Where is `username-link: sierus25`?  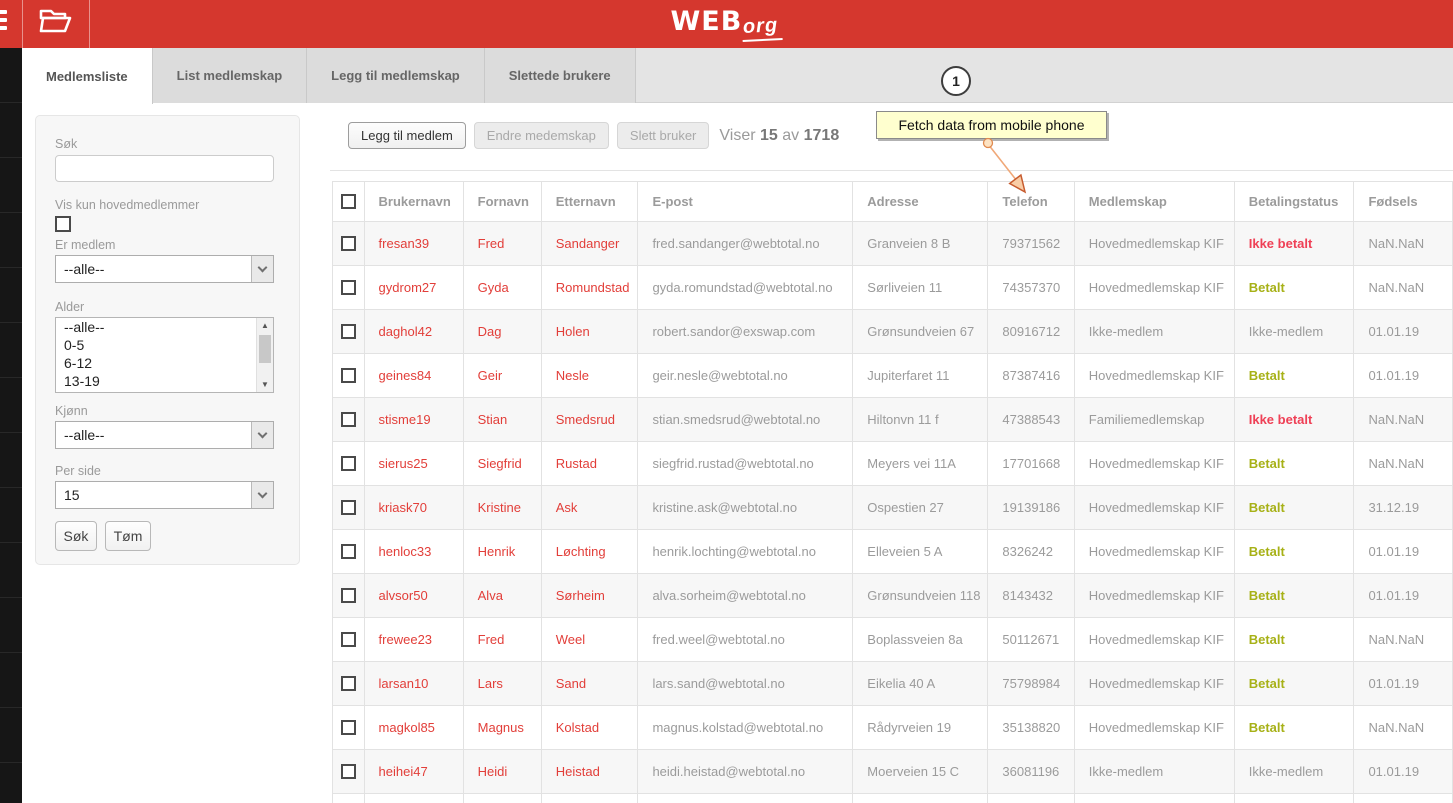
username-link: sierus25 is located at coordinates (413, 463).